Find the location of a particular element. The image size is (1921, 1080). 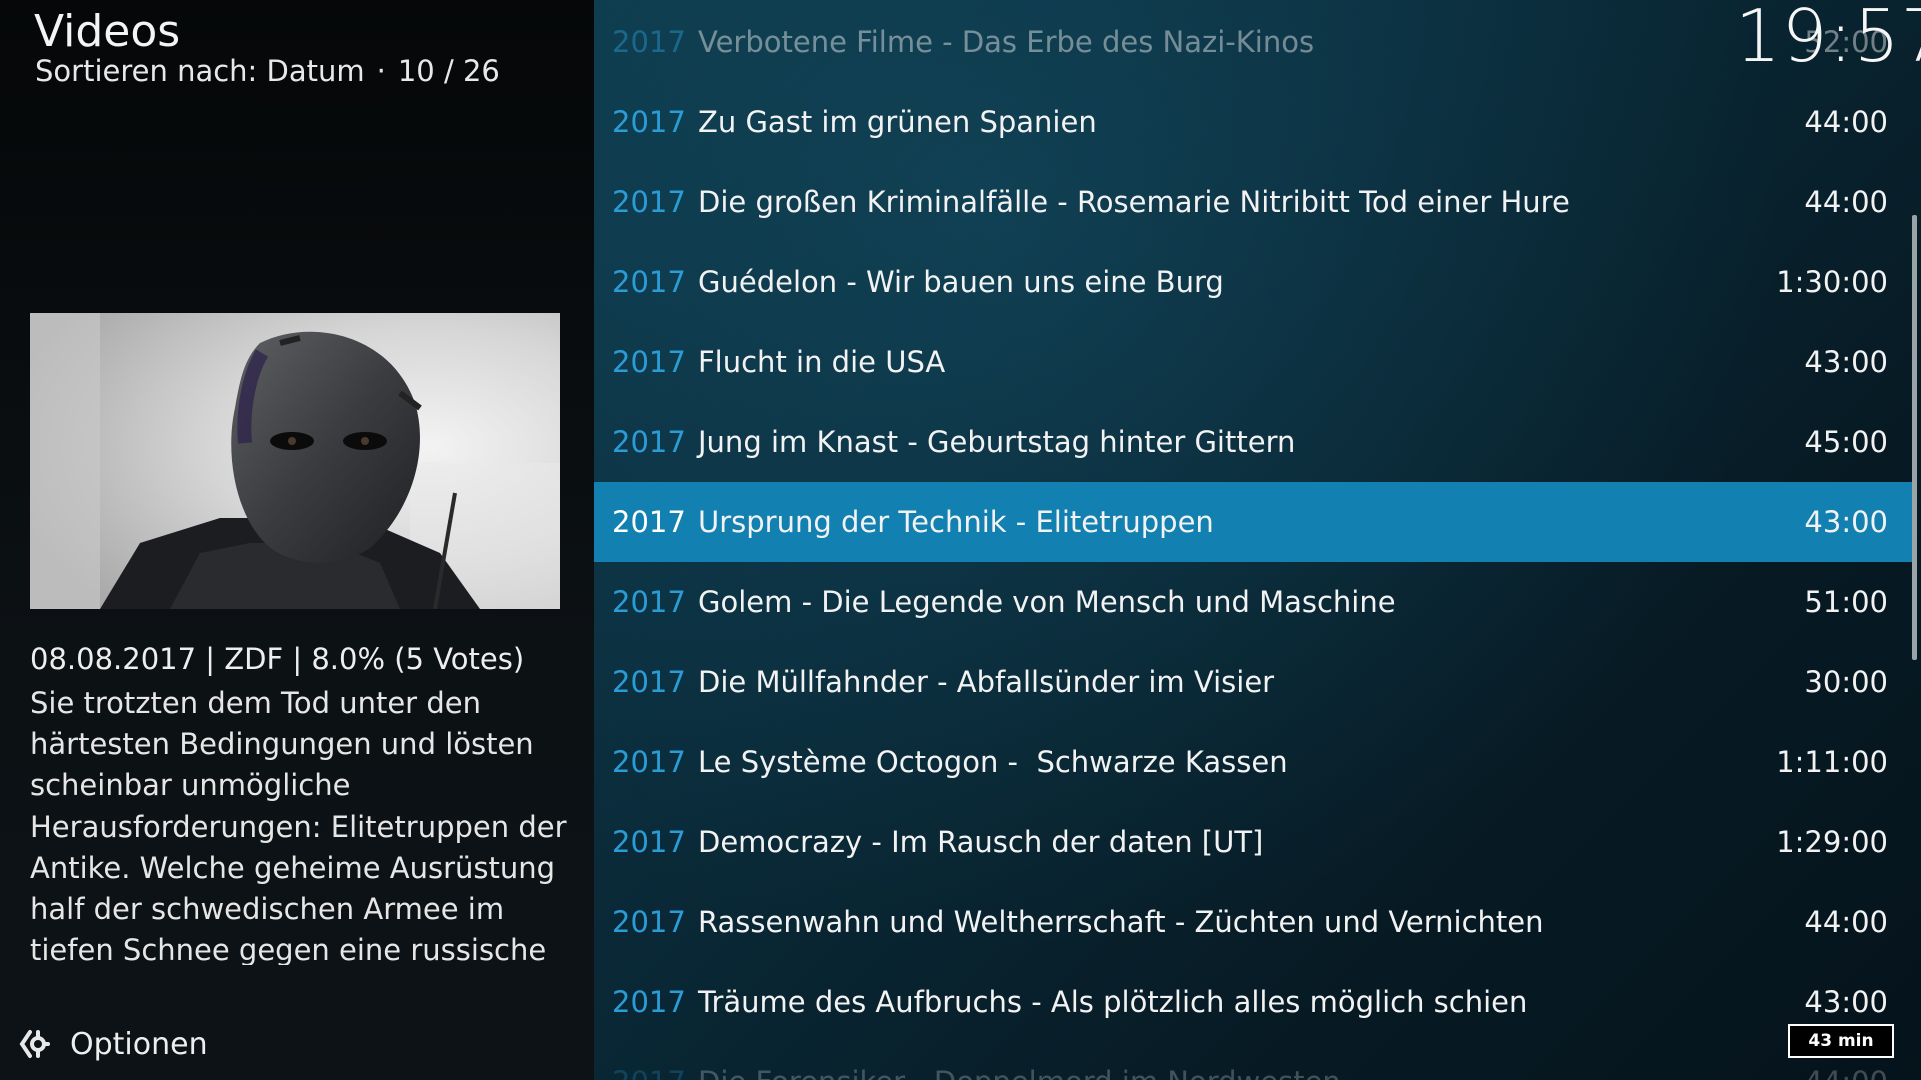

item-title: Die Müllfahnder - Abfallsünder im Visier is located at coordinates (986, 682).